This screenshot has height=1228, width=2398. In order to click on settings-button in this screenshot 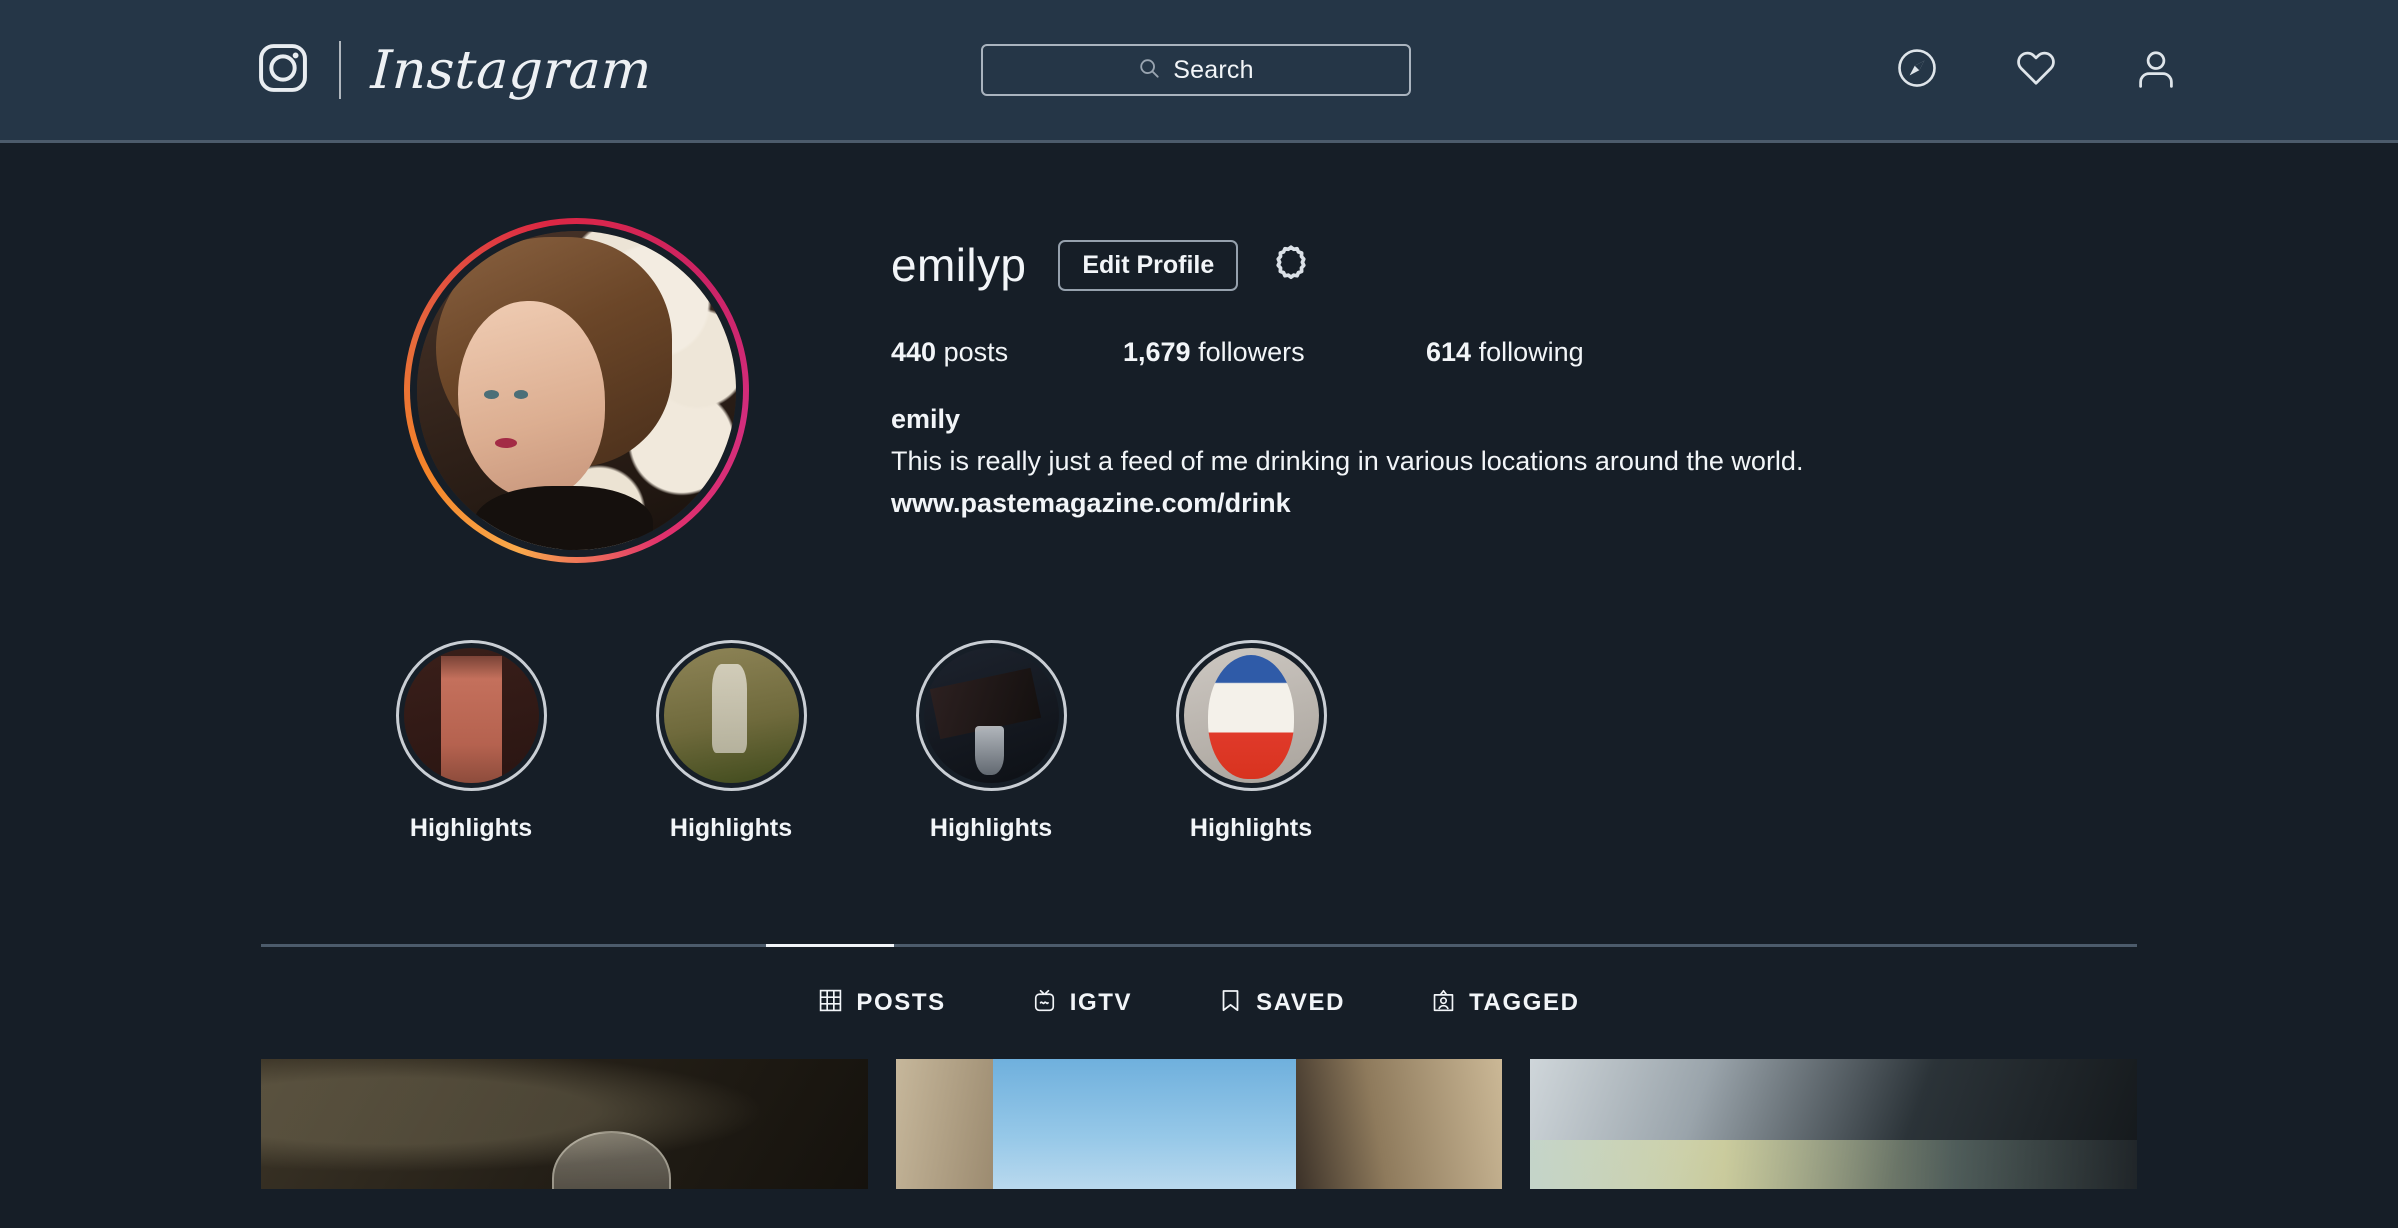, I will do `click(1291, 265)`.